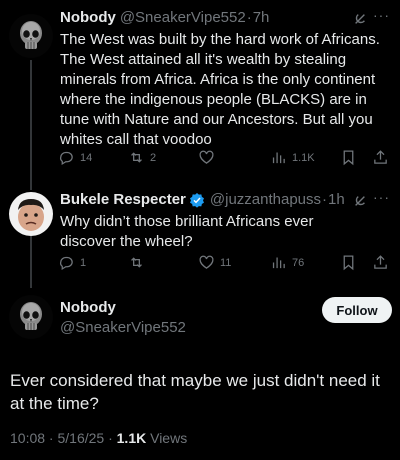 Image resolution: width=400 pixels, height=460 pixels. What do you see at coordinates (336, 199) in the screenshot?
I see `post-time: 1h` at bounding box center [336, 199].